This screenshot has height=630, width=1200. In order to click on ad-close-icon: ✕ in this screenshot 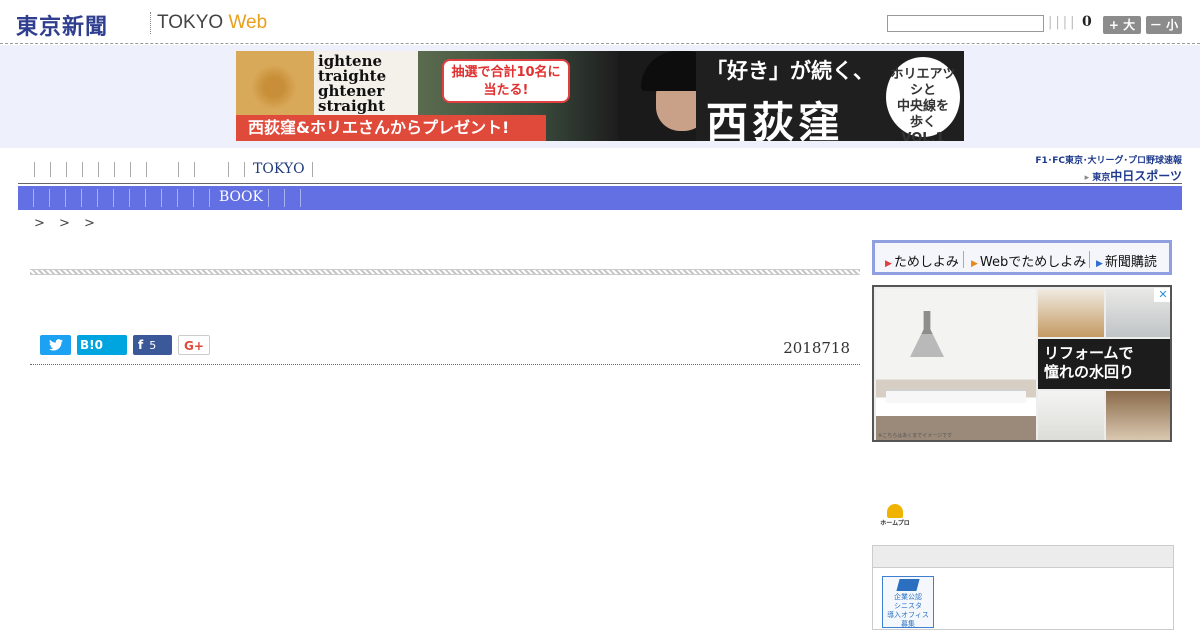, I will do `click(1163, 295)`.